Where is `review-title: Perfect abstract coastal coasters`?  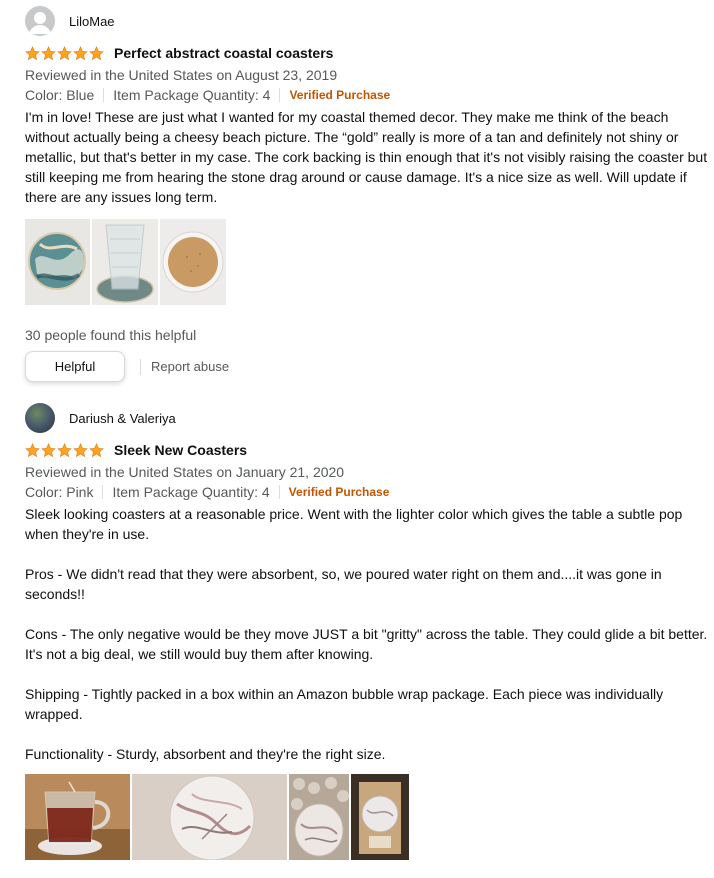
review-title: Perfect abstract coastal coasters is located at coordinates (223, 53).